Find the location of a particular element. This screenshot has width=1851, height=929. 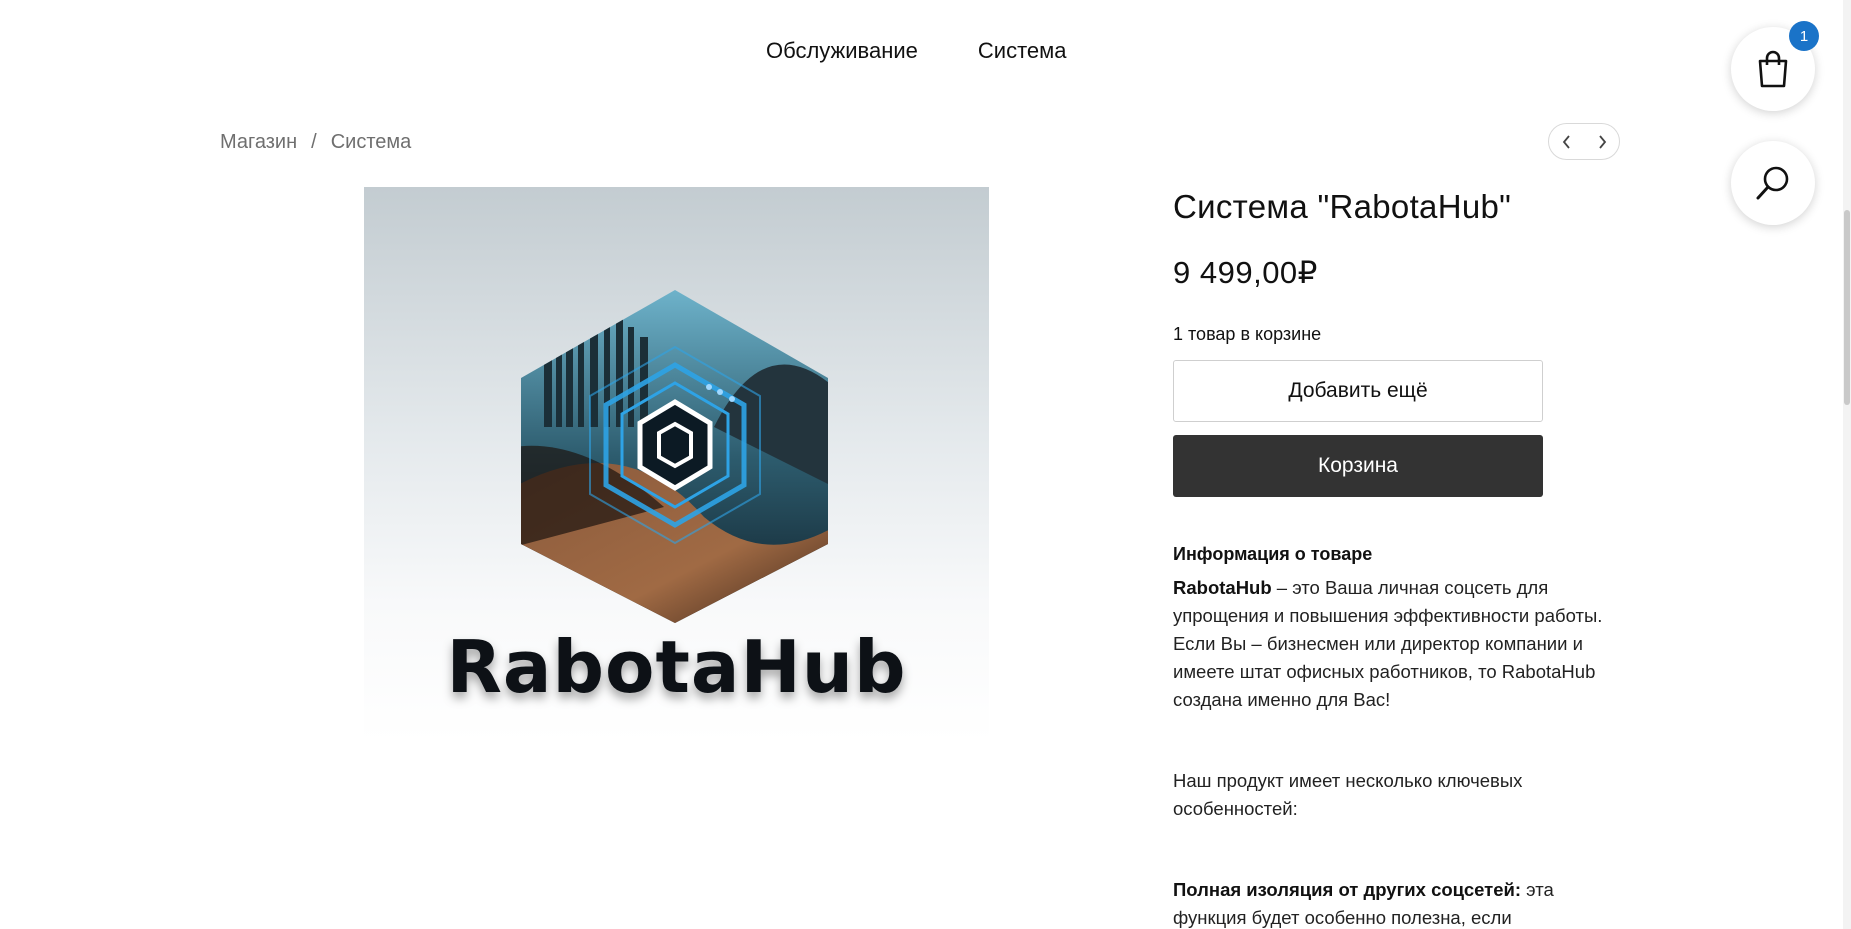

scrollbar-thumb is located at coordinates (1847, 307).